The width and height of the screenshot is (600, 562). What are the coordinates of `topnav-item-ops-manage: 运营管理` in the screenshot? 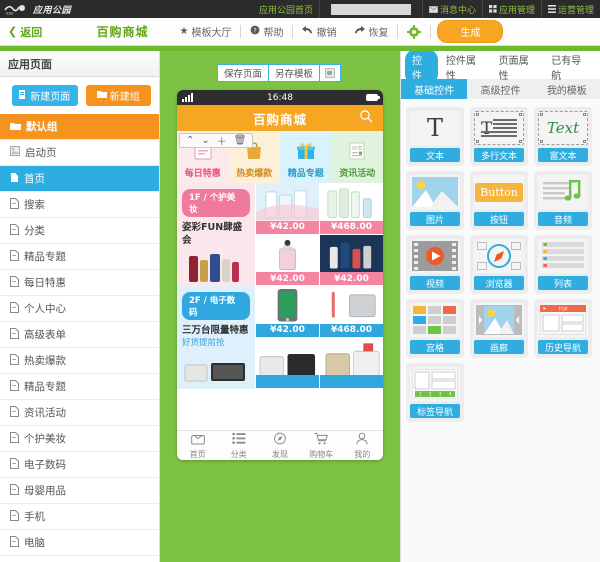 It's located at (570, 9).